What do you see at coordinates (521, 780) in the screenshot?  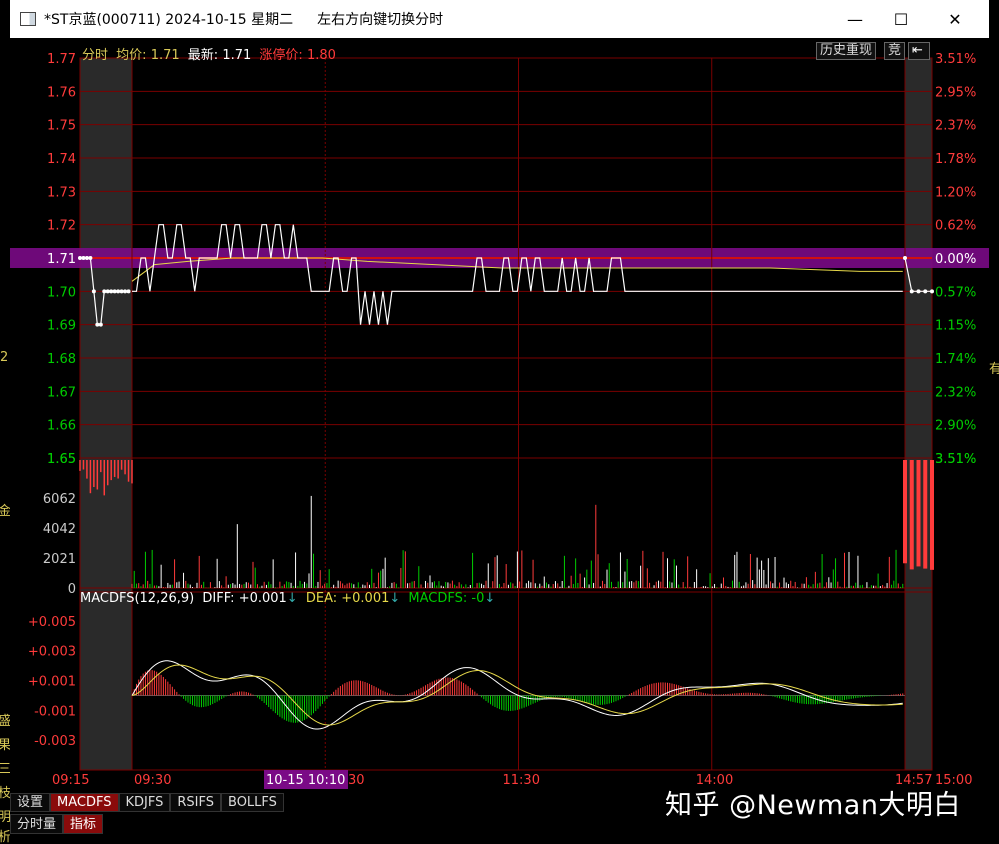 I see `time-tick-label: 11:30` at bounding box center [521, 780].